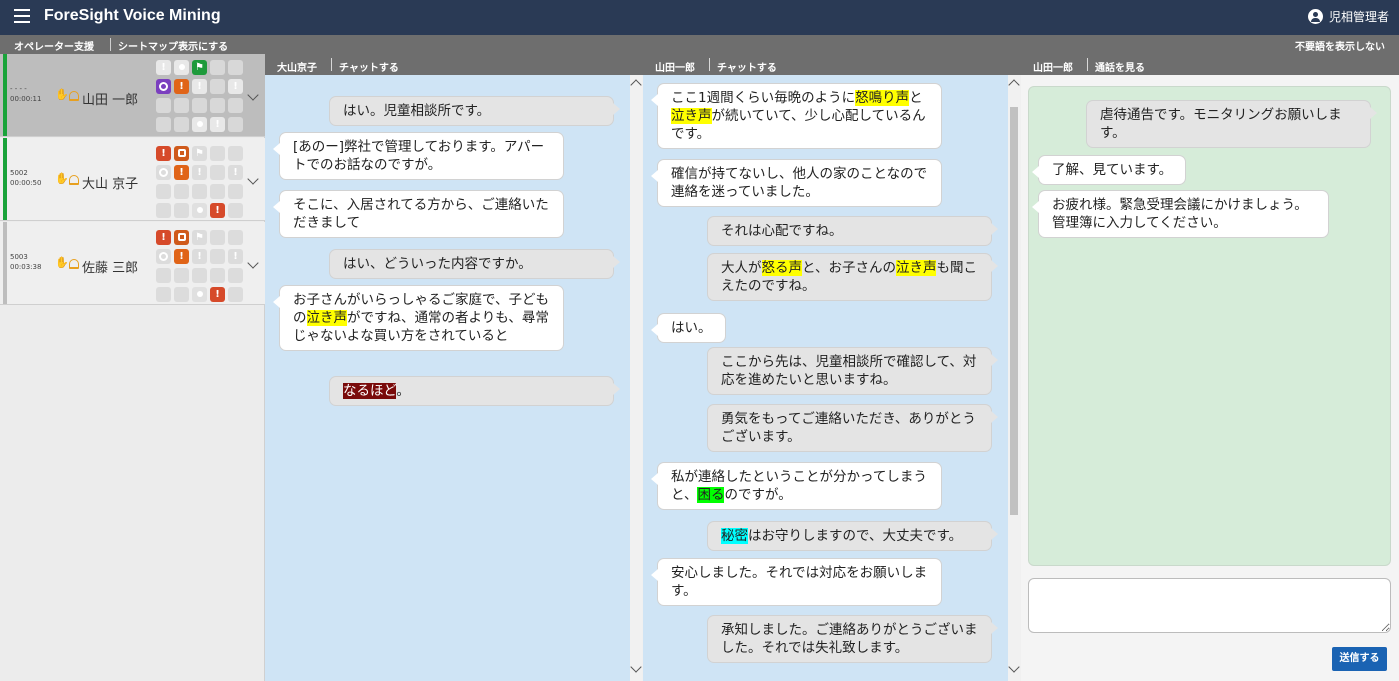 The image size is (1399, 681). I want to click on message-text: はい。, so click(691, 328).